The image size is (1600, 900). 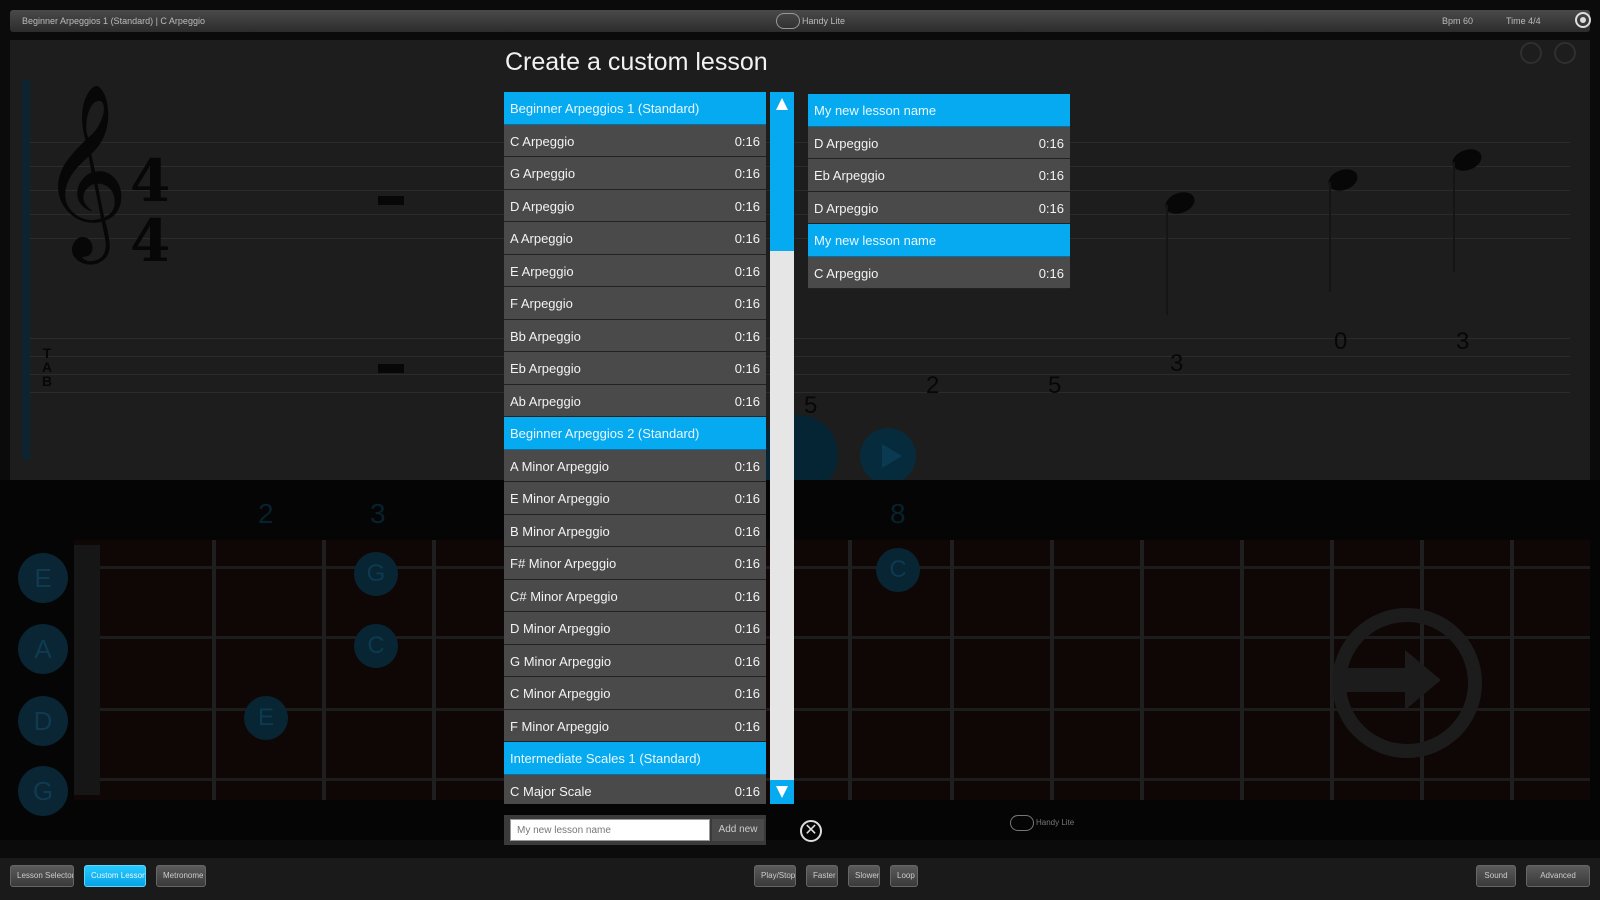 I want to click on fretboard-nut, so click(x=87, y=670).